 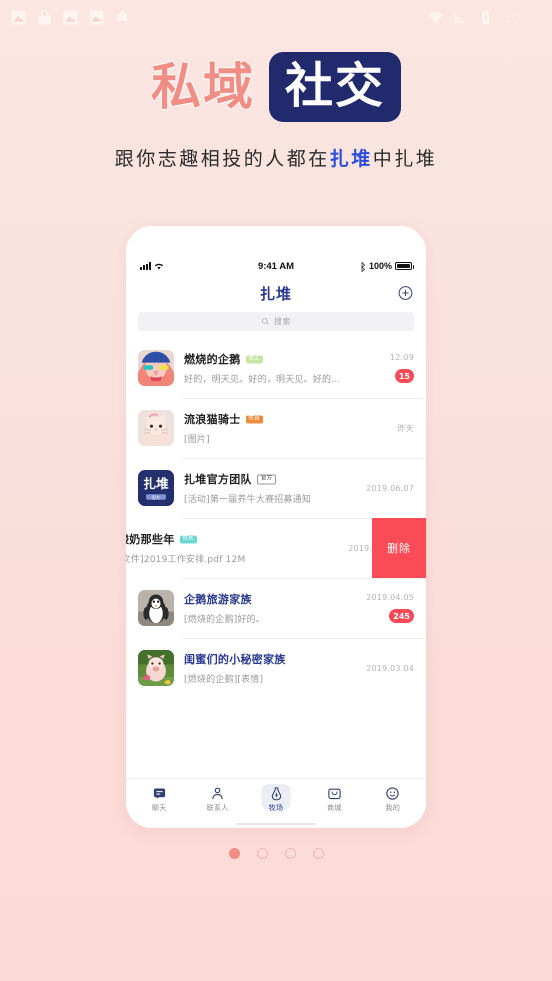 What do you see at coordinates (276, 808) in the screenshot?
I see `tab-label: 牧场` at bounding box center [276, 808].